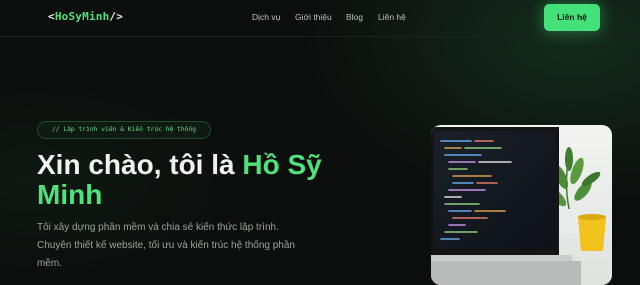 The image size is (640, 285). What do you see at coordinates (51, 16) in the screenshot?
I see `logo-bracket-open: <` at bounding box center [51, 16].